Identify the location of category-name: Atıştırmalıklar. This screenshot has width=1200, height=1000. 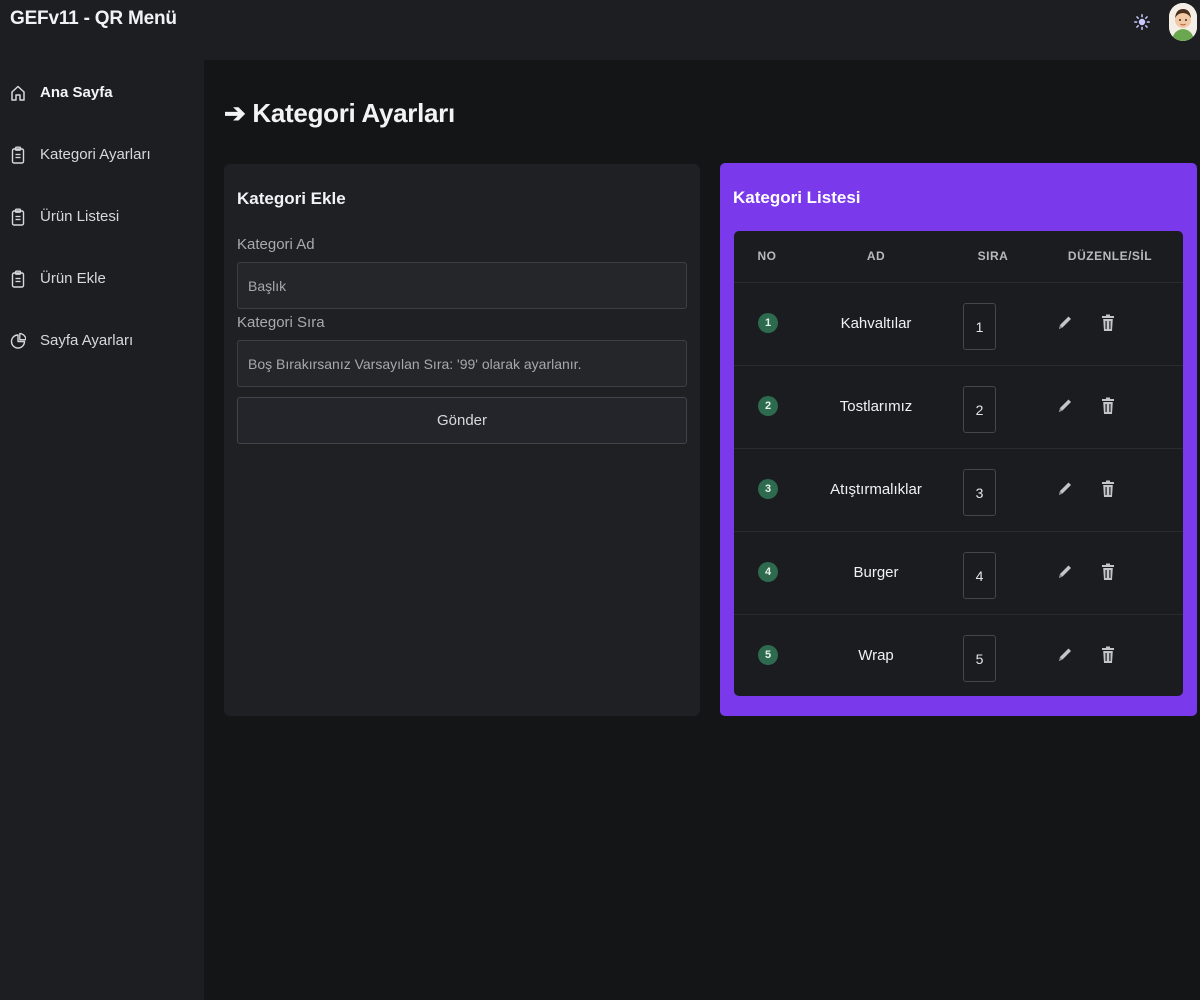
(876, 489).